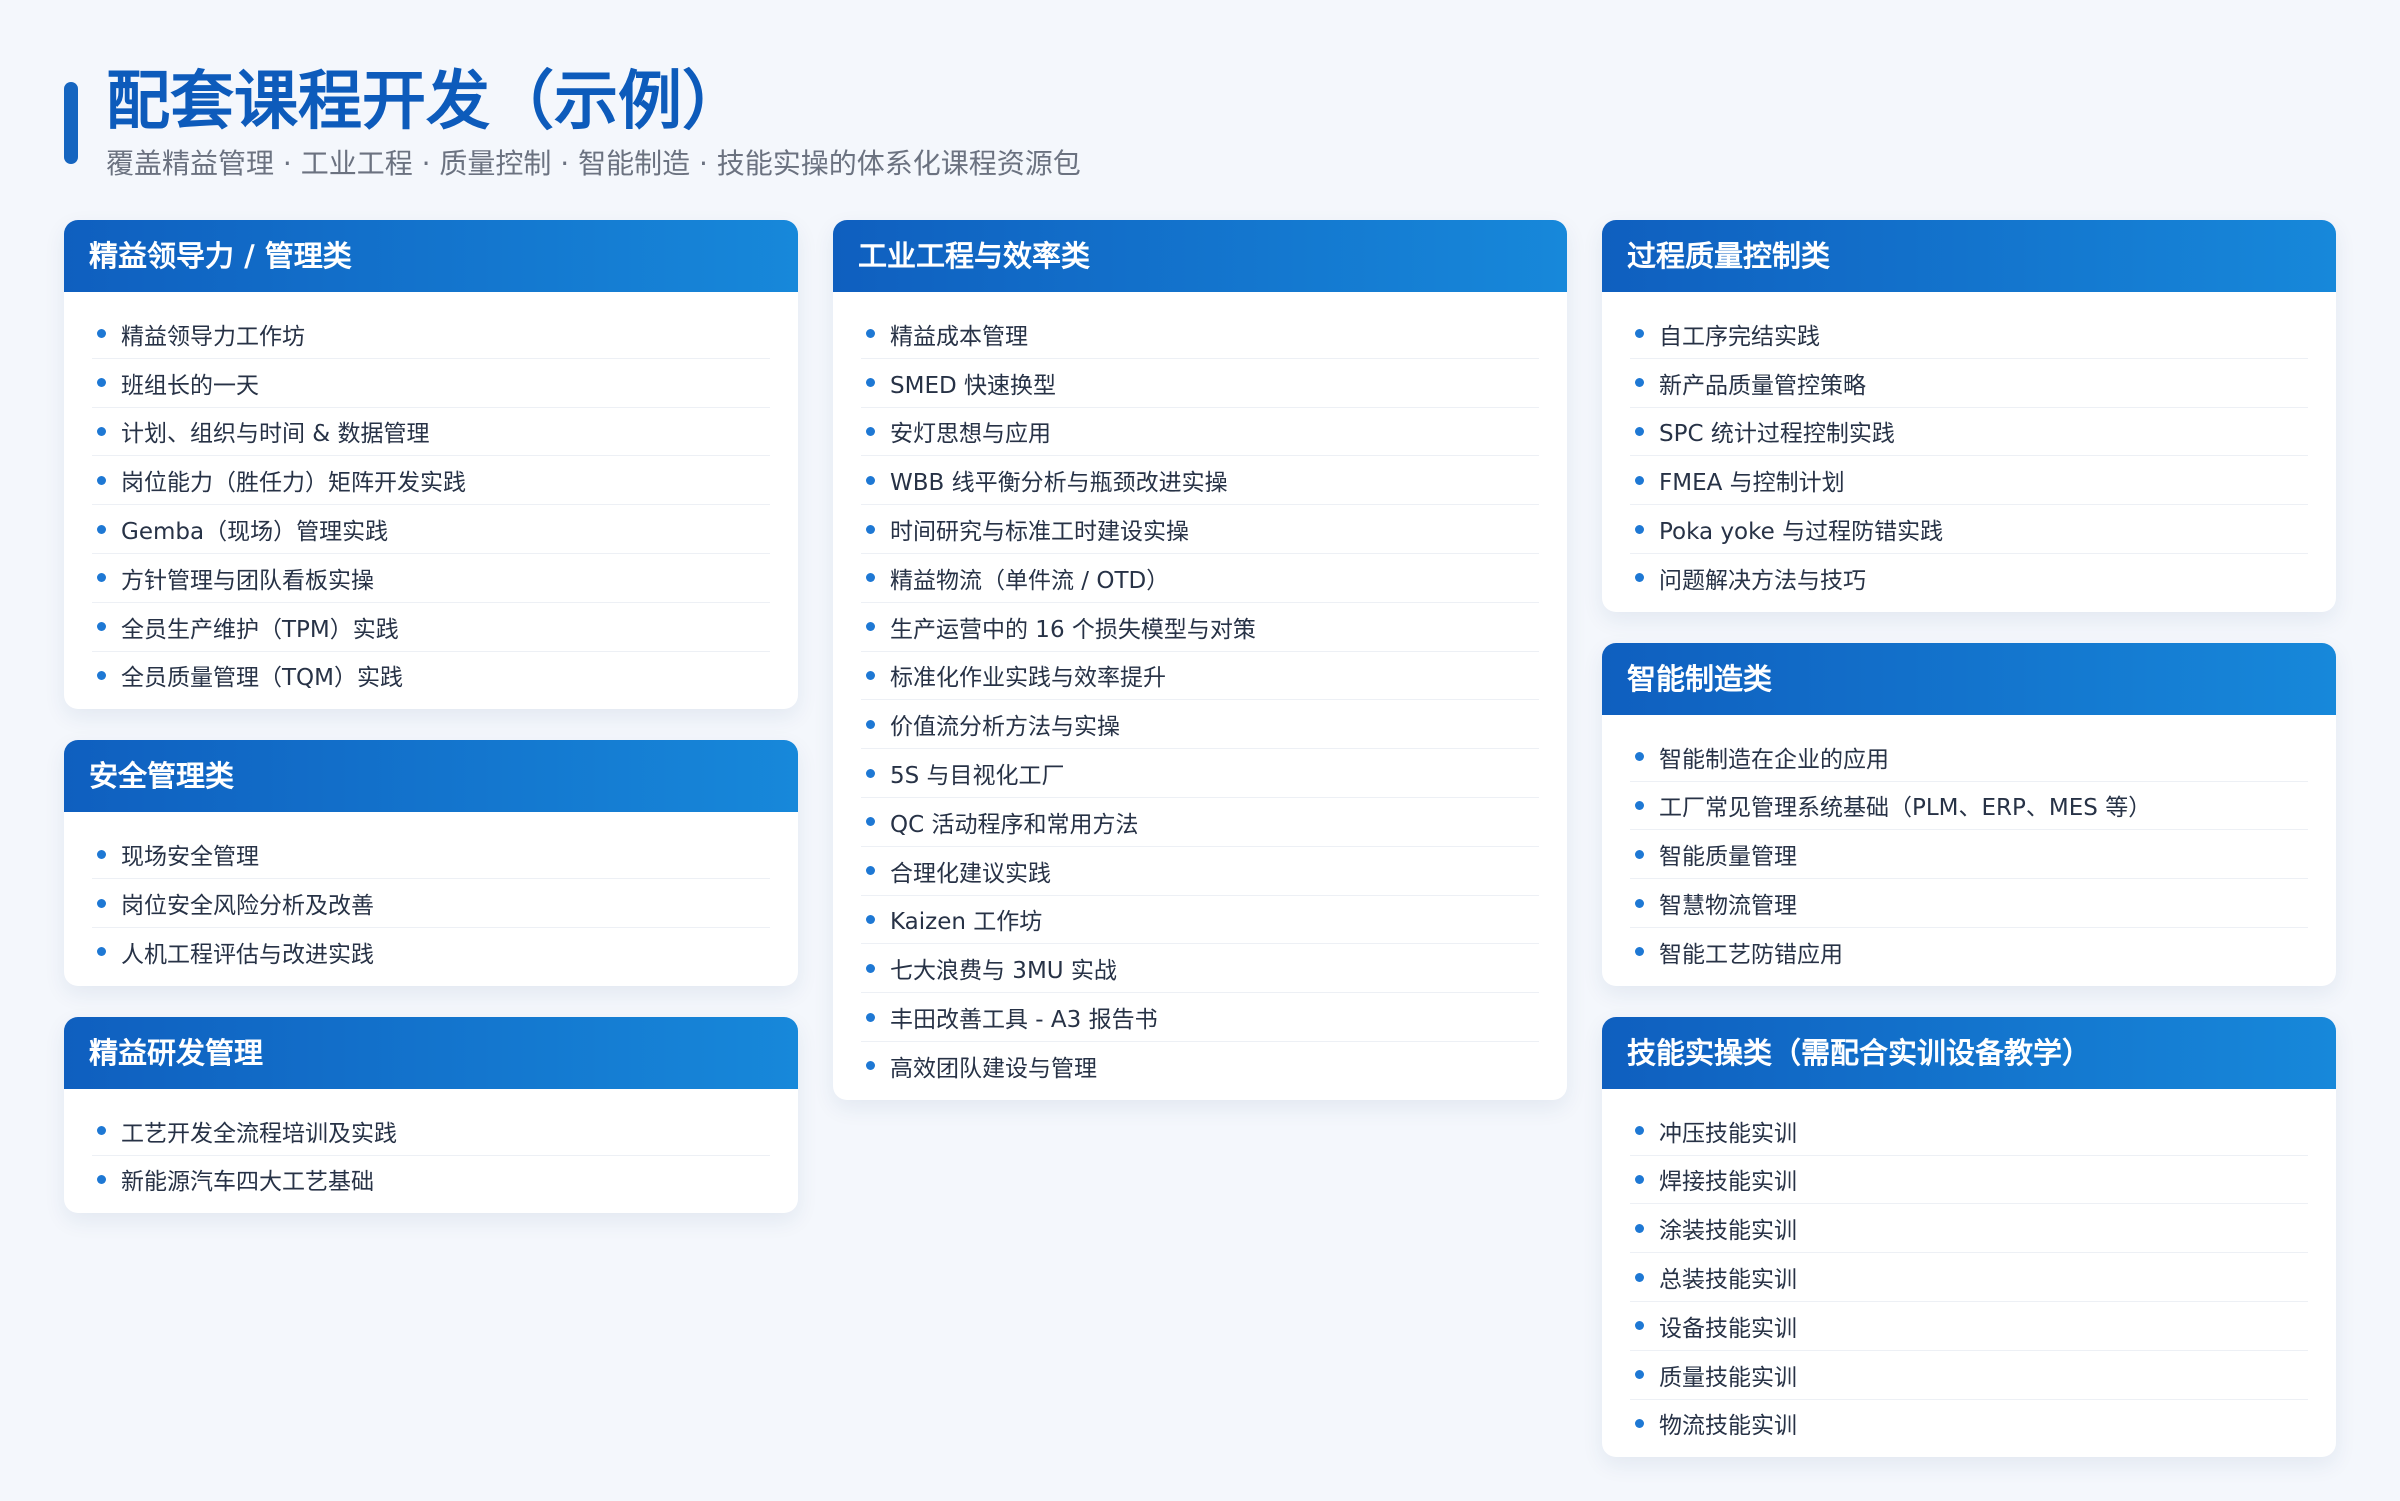 The image size is (2400, 1501). I want to click on course-item: Poka yoke 与过程防错实践, so click(1969, 529).